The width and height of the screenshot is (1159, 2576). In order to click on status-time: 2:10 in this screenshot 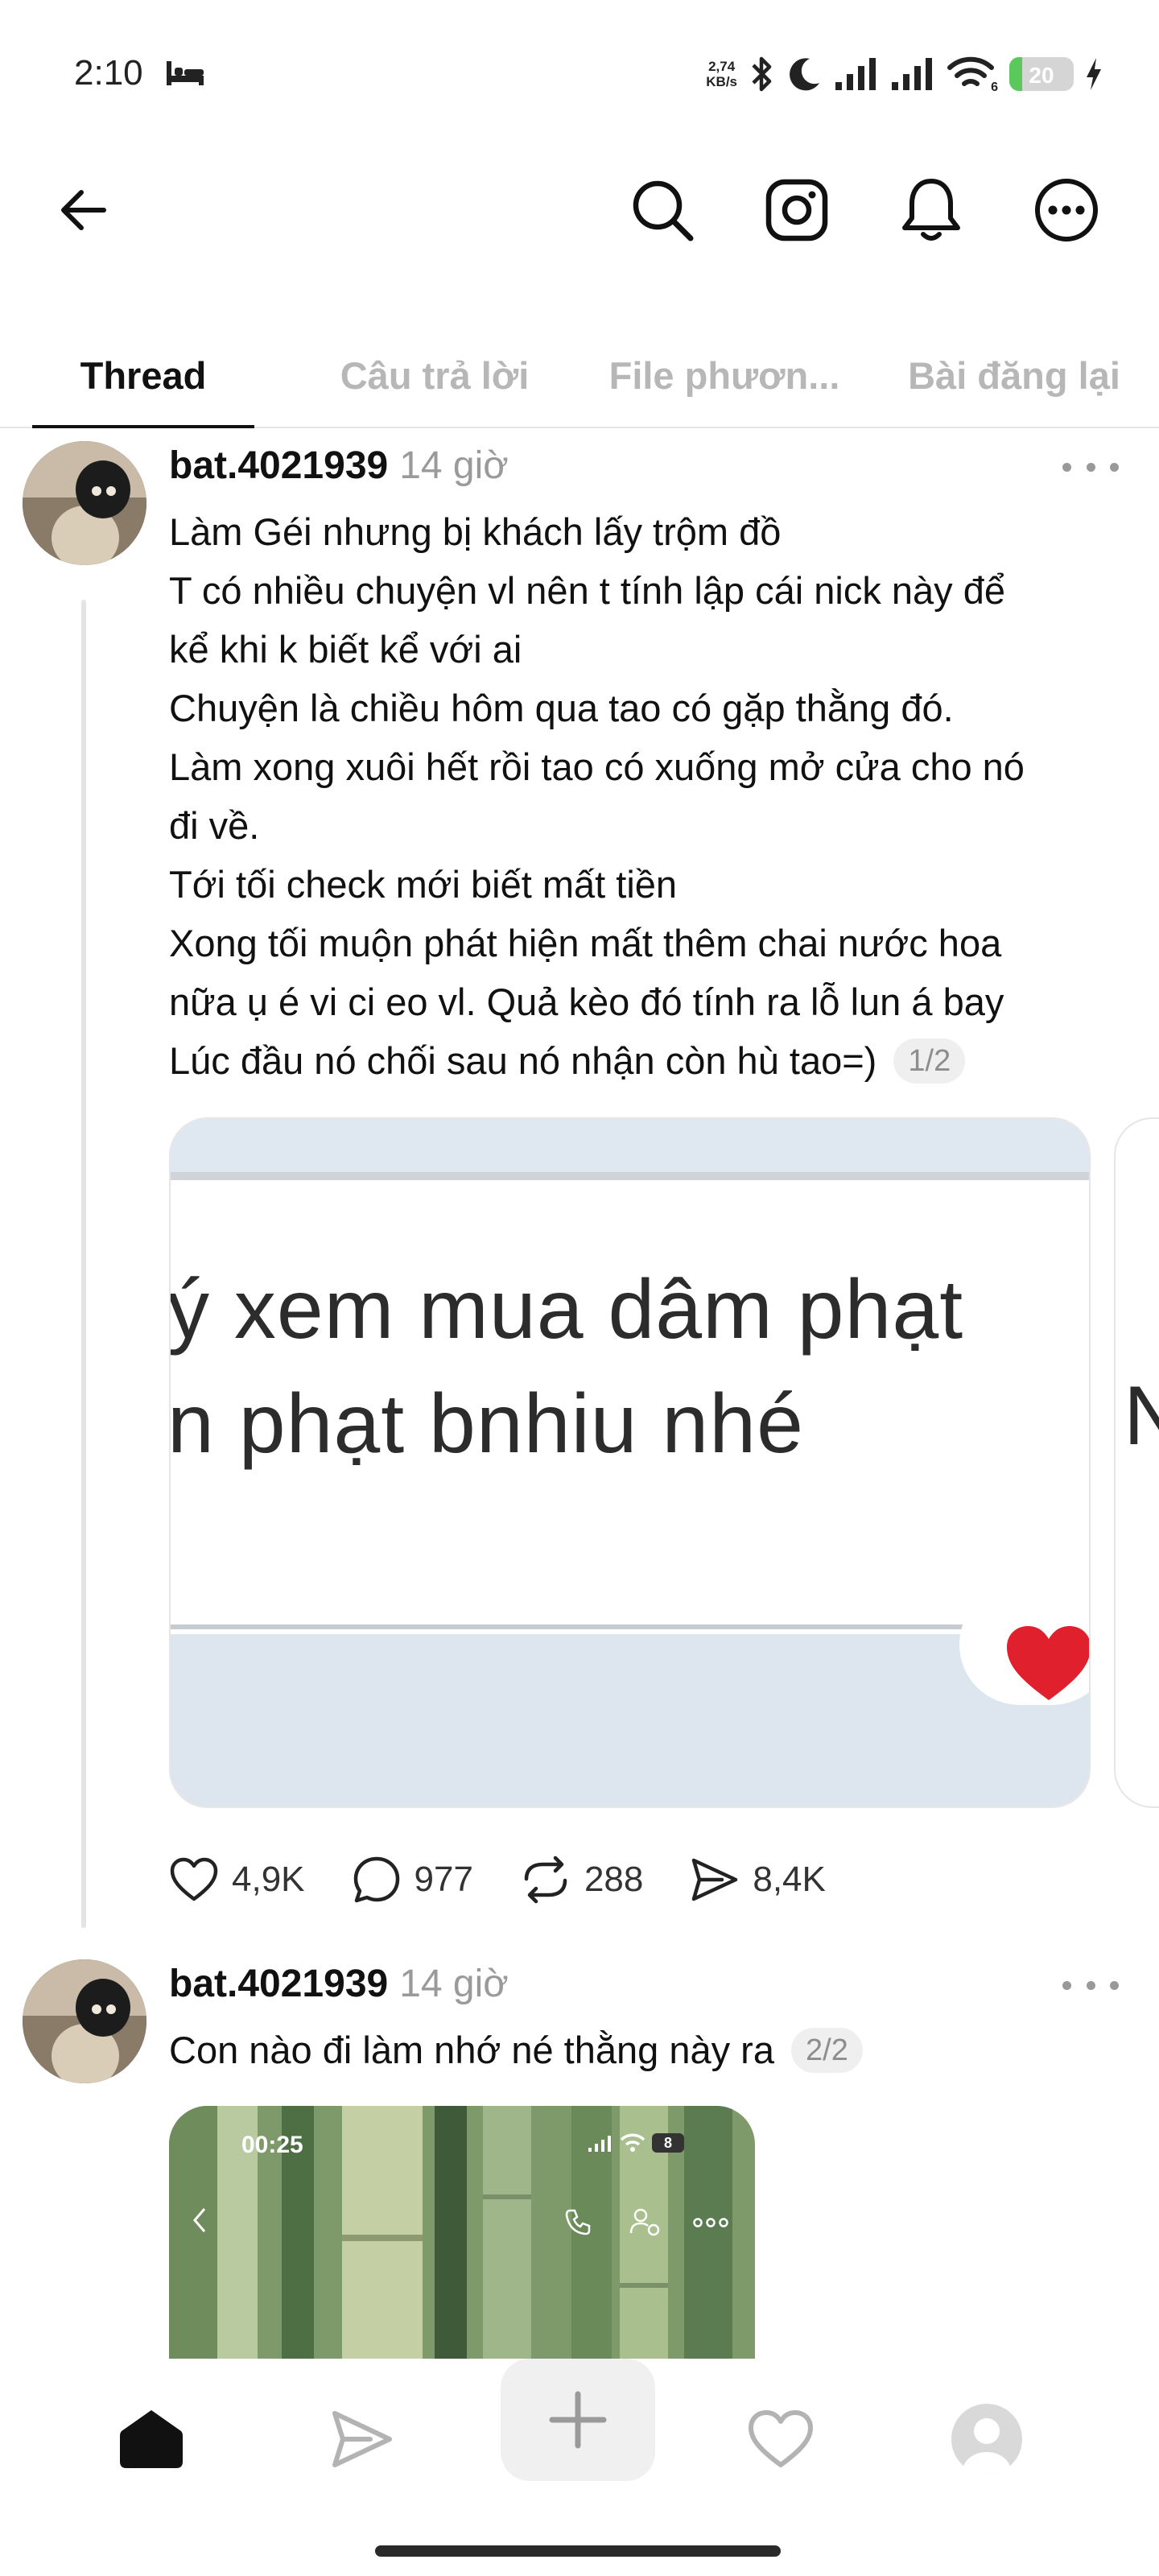, I will do `click(108, 73)`.